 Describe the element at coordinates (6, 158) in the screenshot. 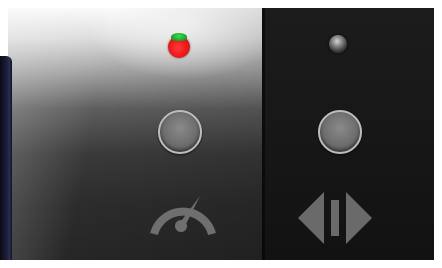

I see `left-bezel` at that location.